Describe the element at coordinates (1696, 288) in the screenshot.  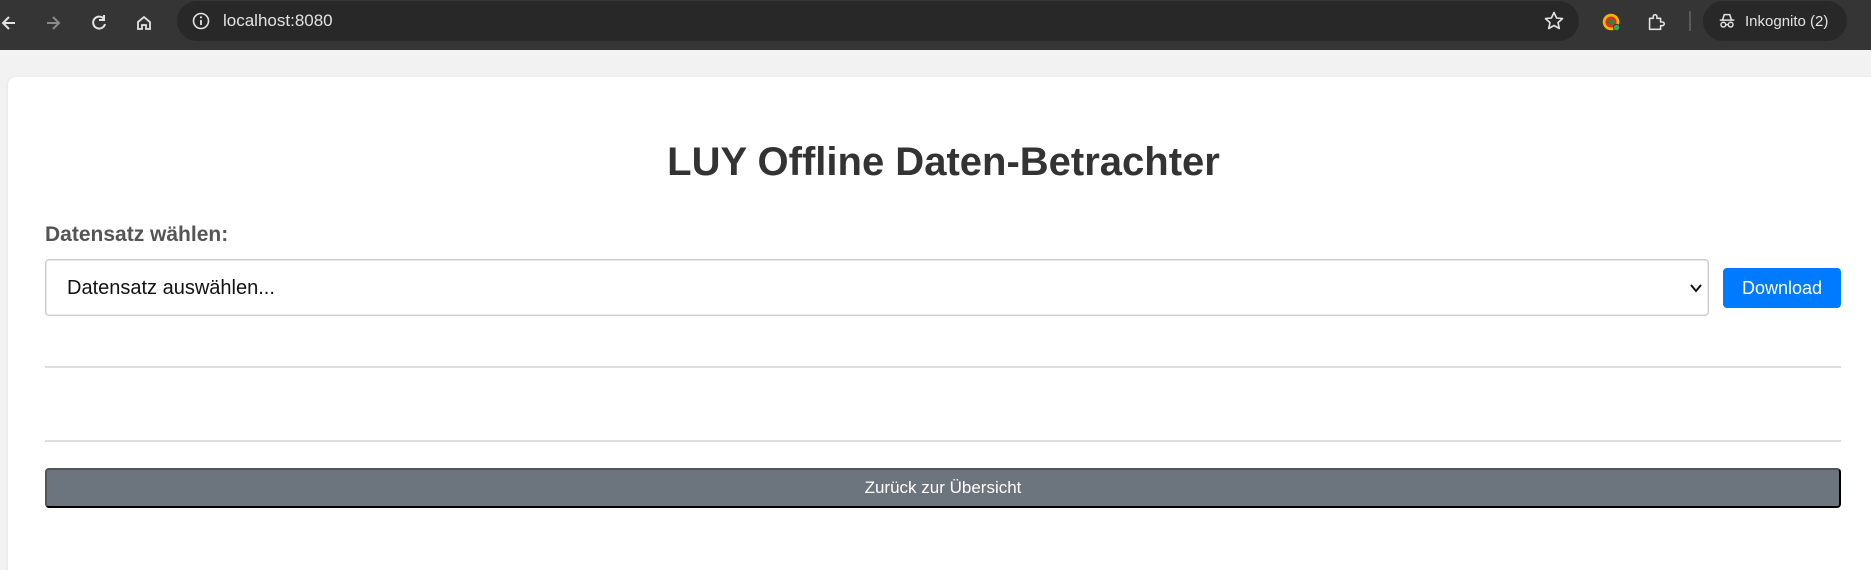
I see `chevron-down-icon` at that location.